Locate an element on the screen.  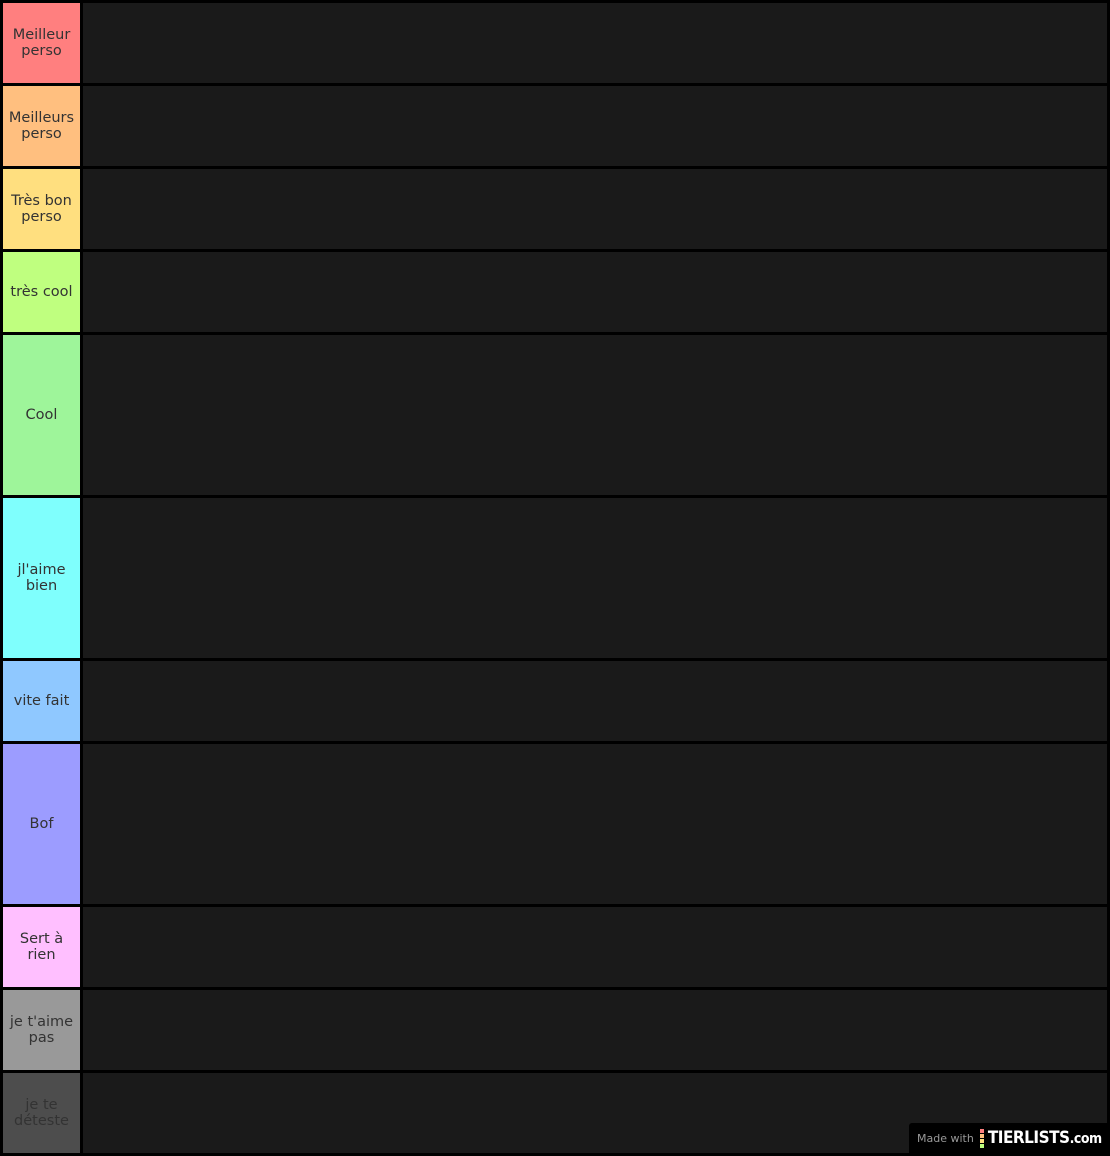
tier-label: Meilleur perso is located at coordinates (41, 43).